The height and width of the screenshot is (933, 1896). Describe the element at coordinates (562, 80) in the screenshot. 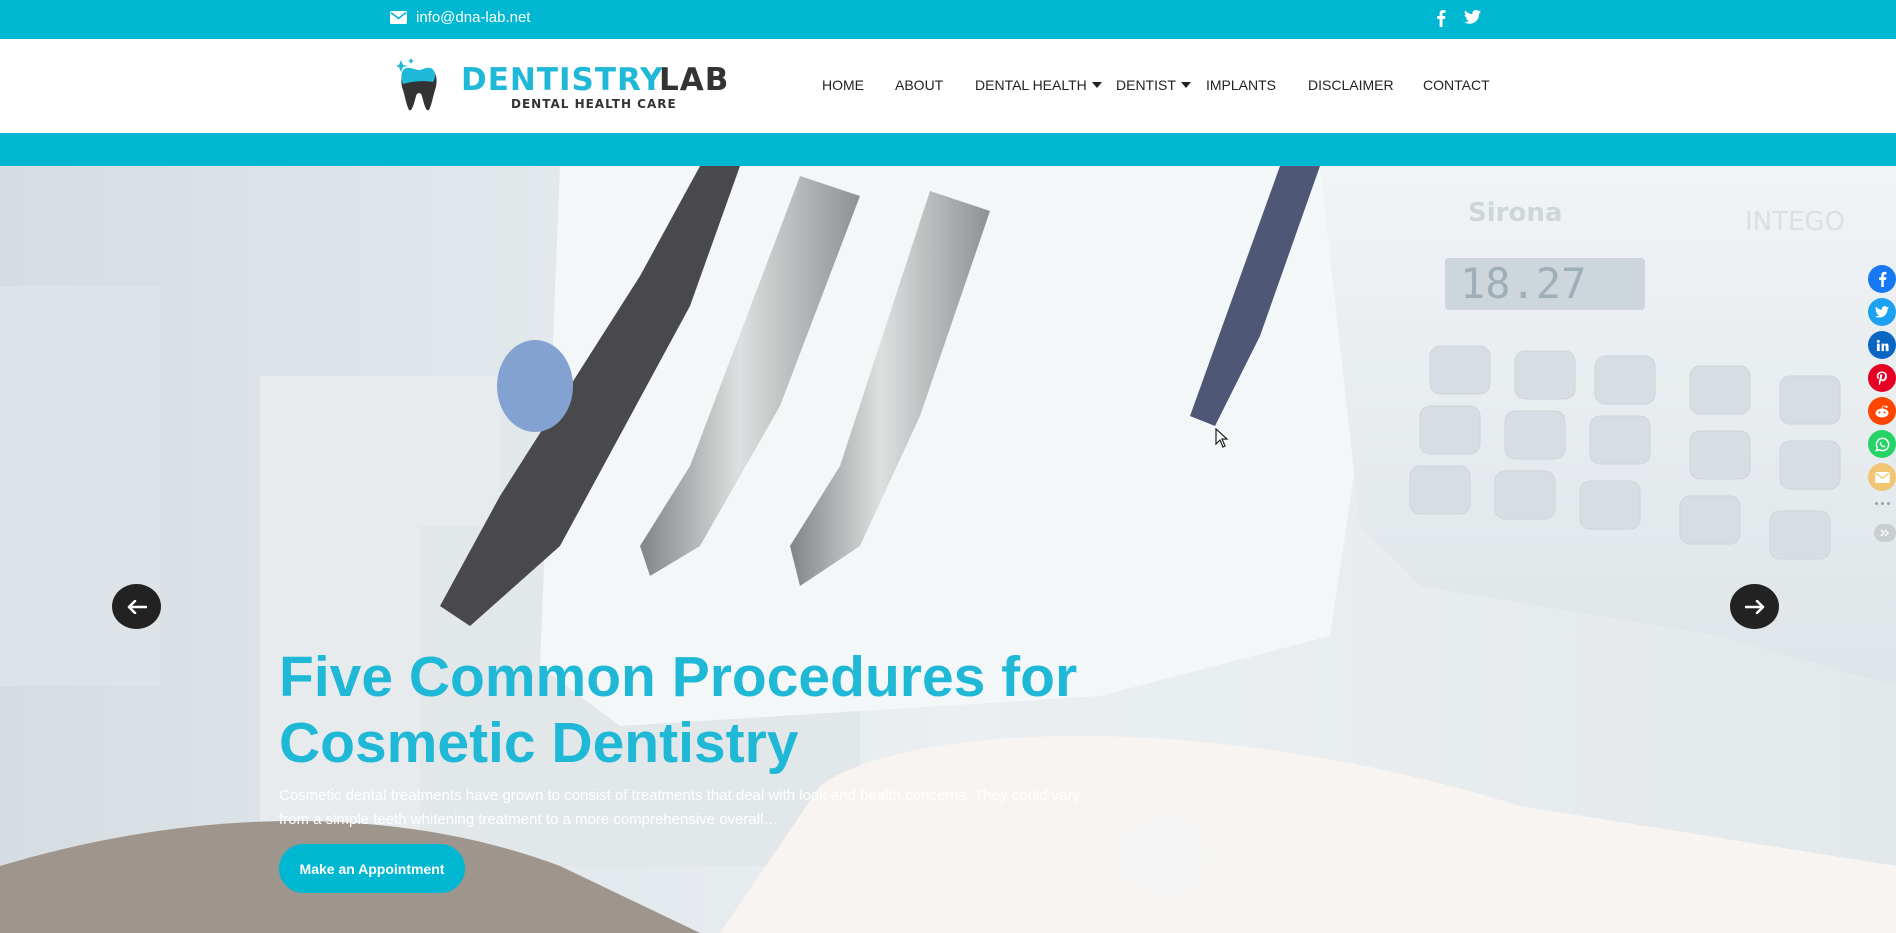

I see `logo-word-dentistry: DENTISTRY` at that location.